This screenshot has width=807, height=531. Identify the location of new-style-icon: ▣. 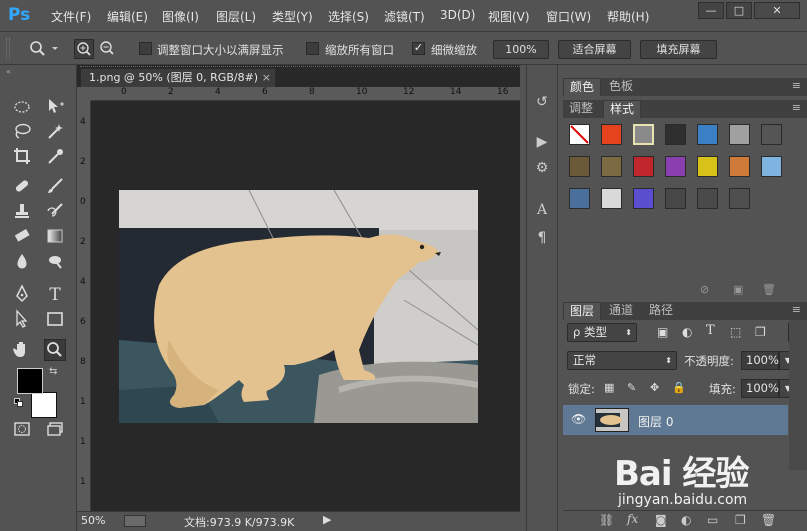
(738, 289).